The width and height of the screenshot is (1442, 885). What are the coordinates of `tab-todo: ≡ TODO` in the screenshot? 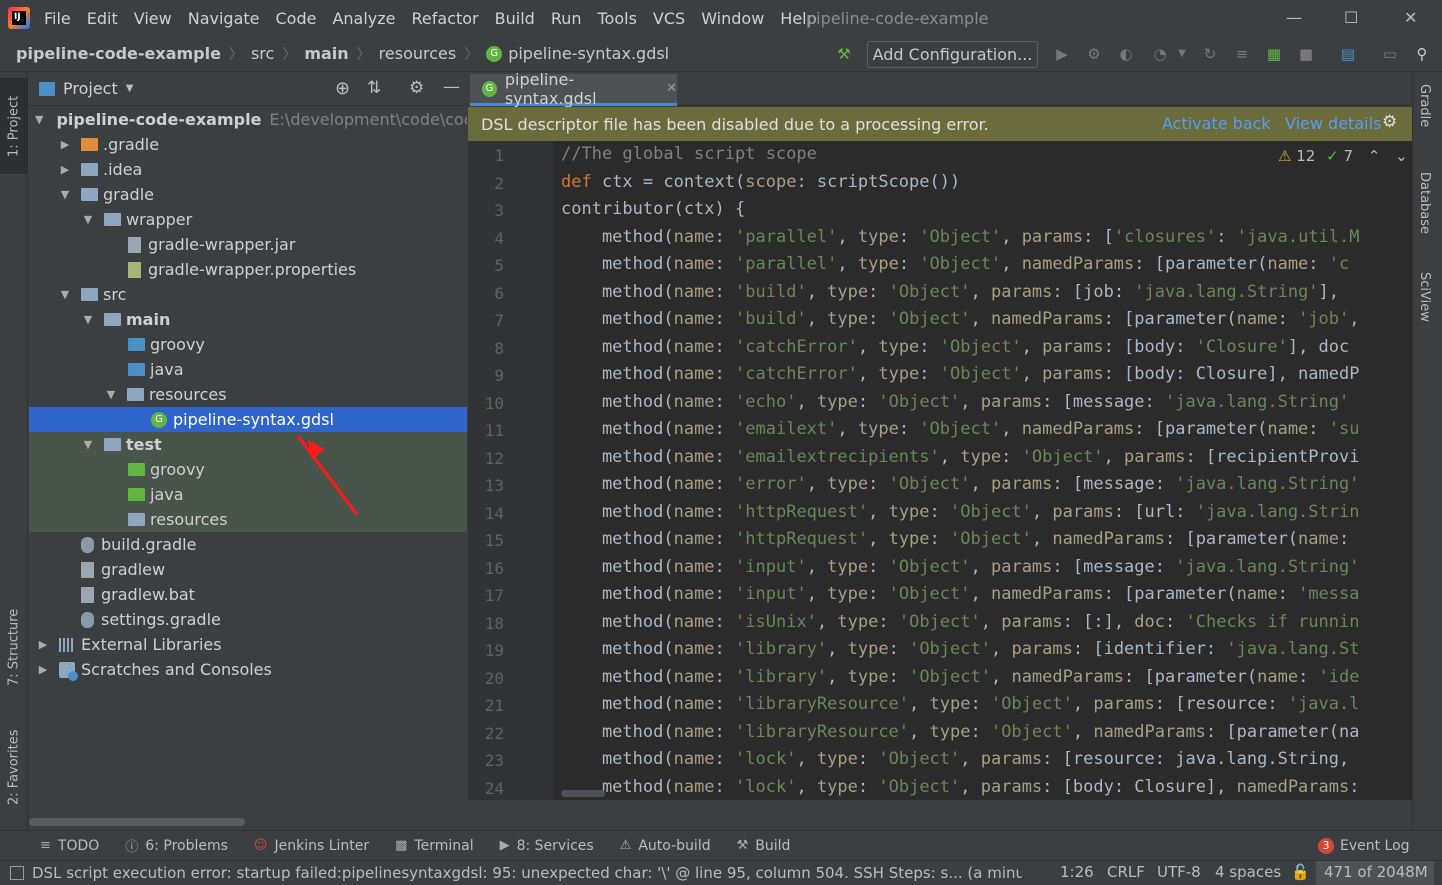 It's located at (69, 846).